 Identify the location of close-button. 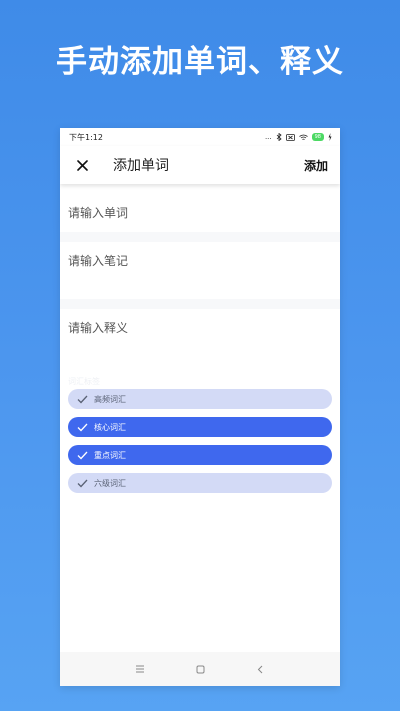
(82, 165).